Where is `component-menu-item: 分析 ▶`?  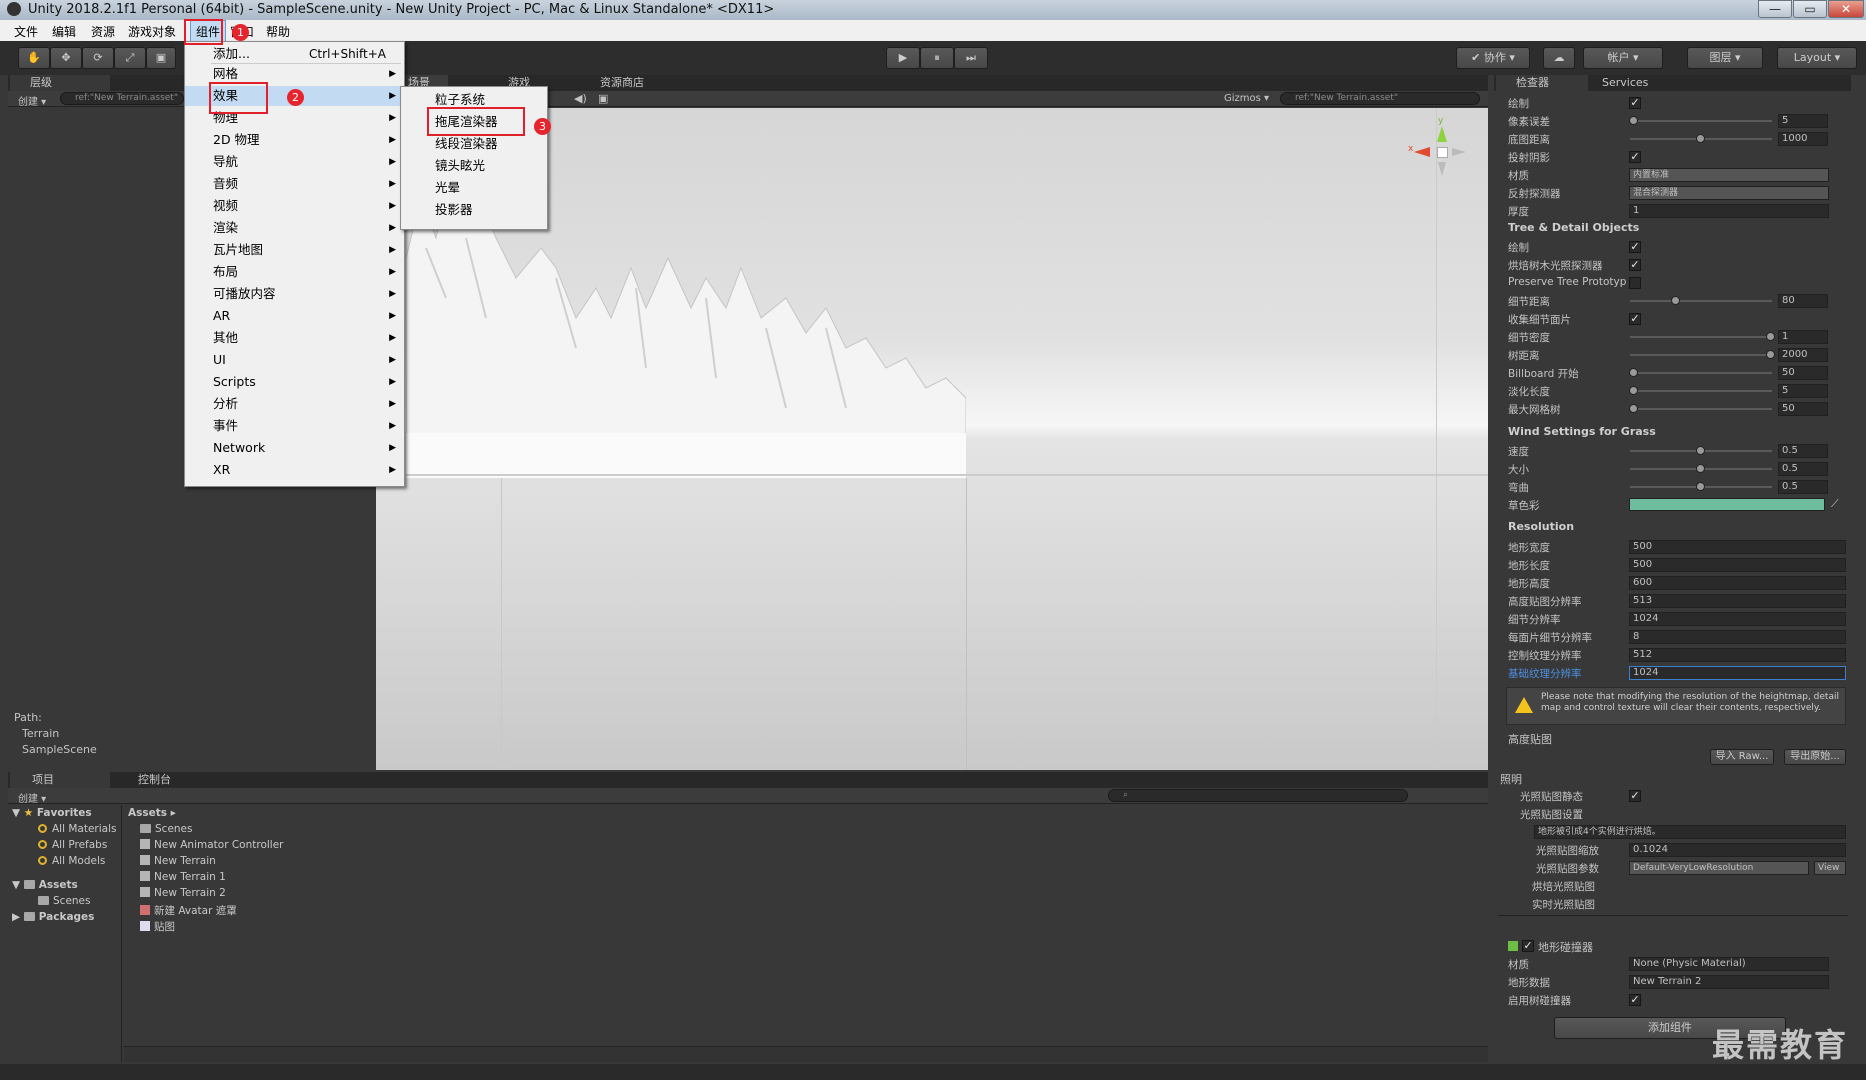
component-menu-item: 分析 ▶ is located at coordinates (294, 404).